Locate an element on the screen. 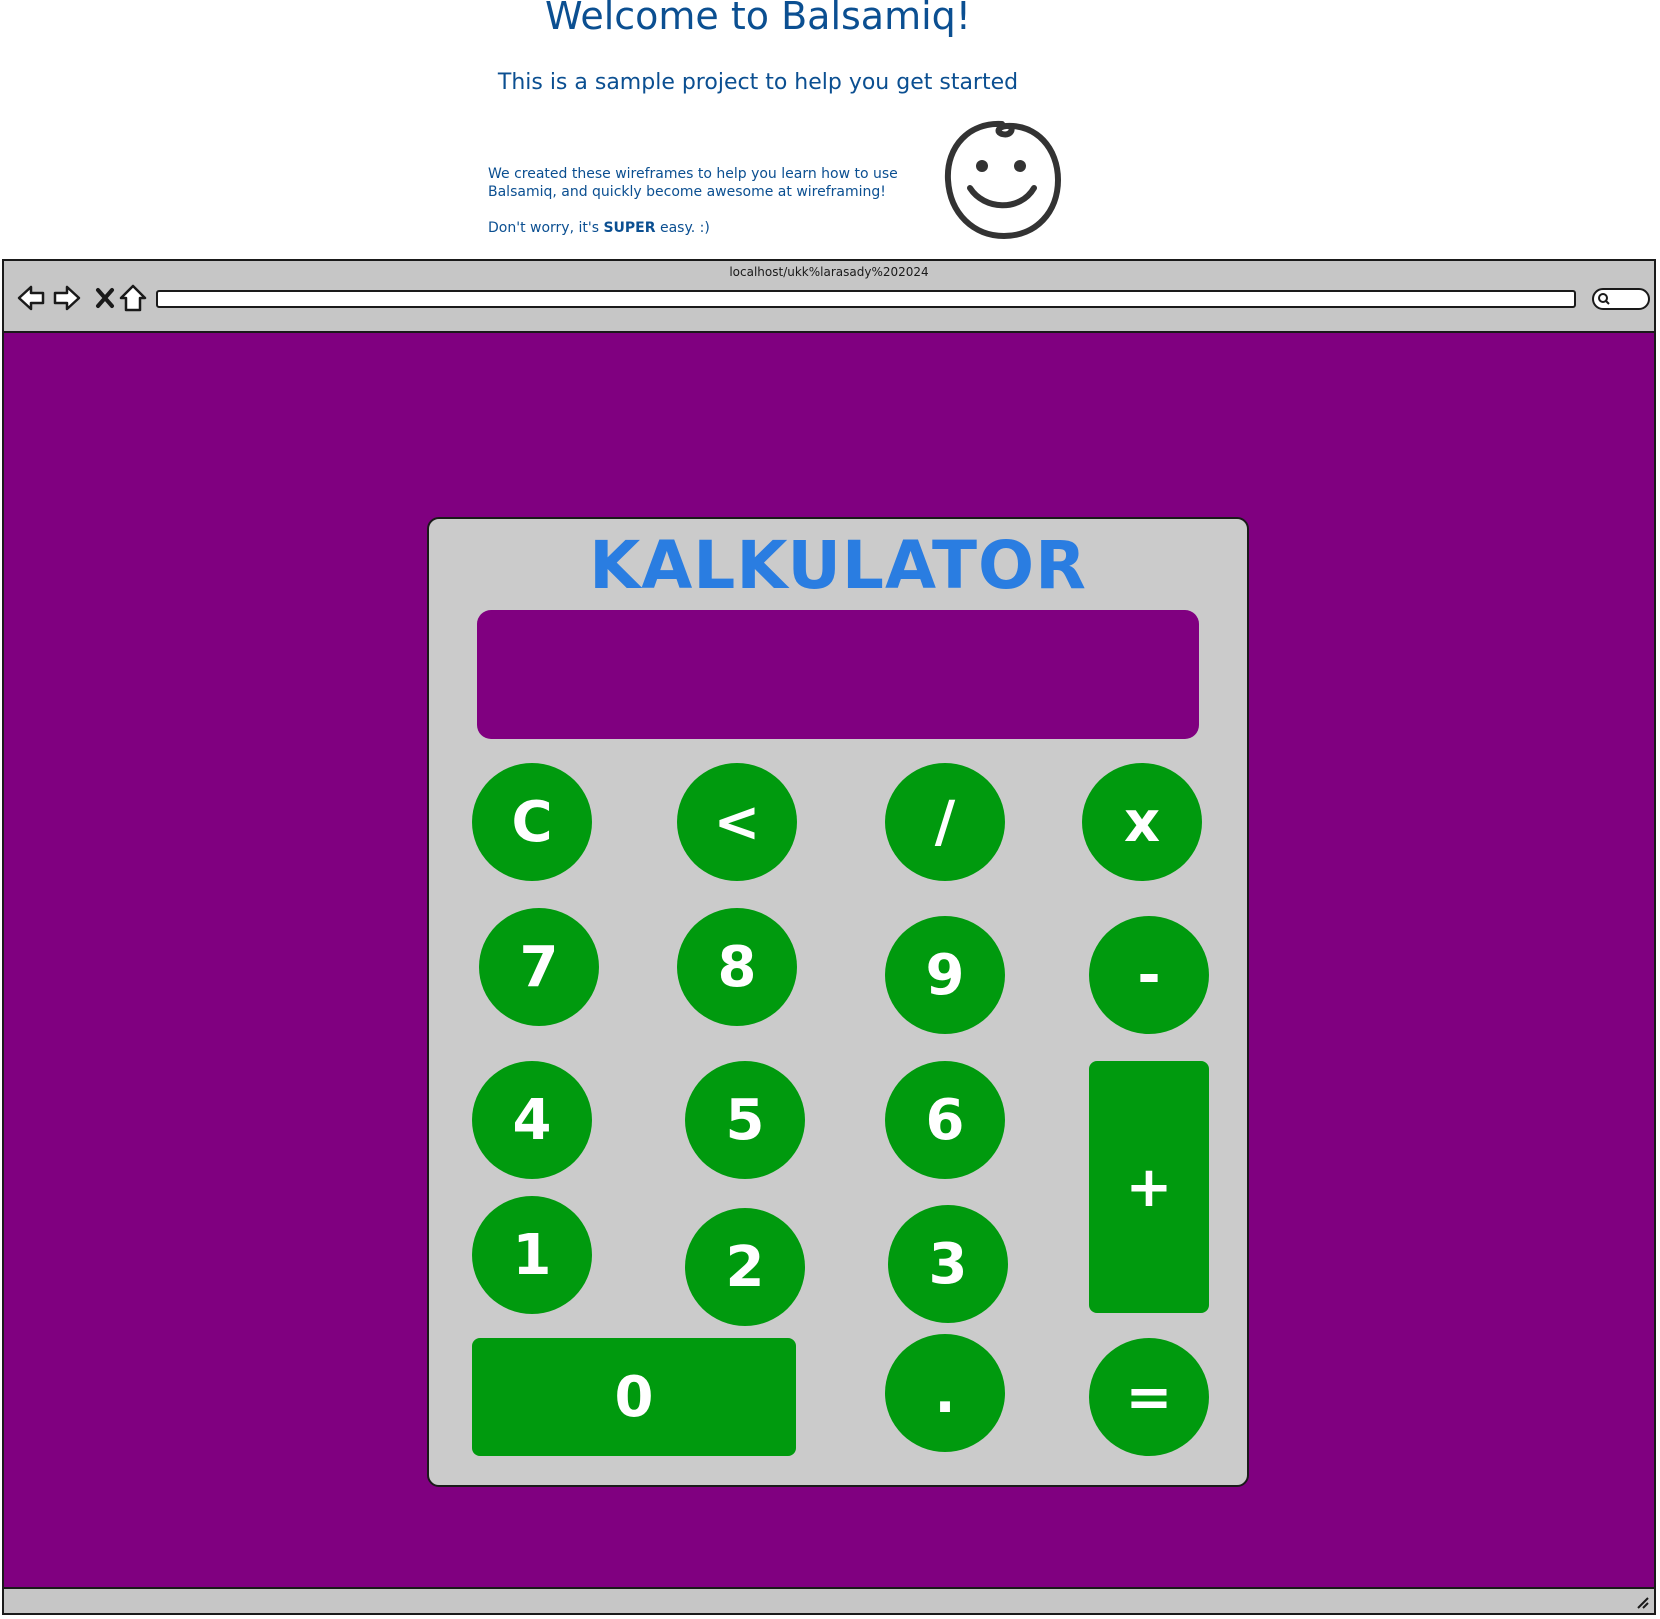 Image resolution: width=1660 pixels, height=1619 pixels. minus-button: - is located at coordinates (1149, 975).